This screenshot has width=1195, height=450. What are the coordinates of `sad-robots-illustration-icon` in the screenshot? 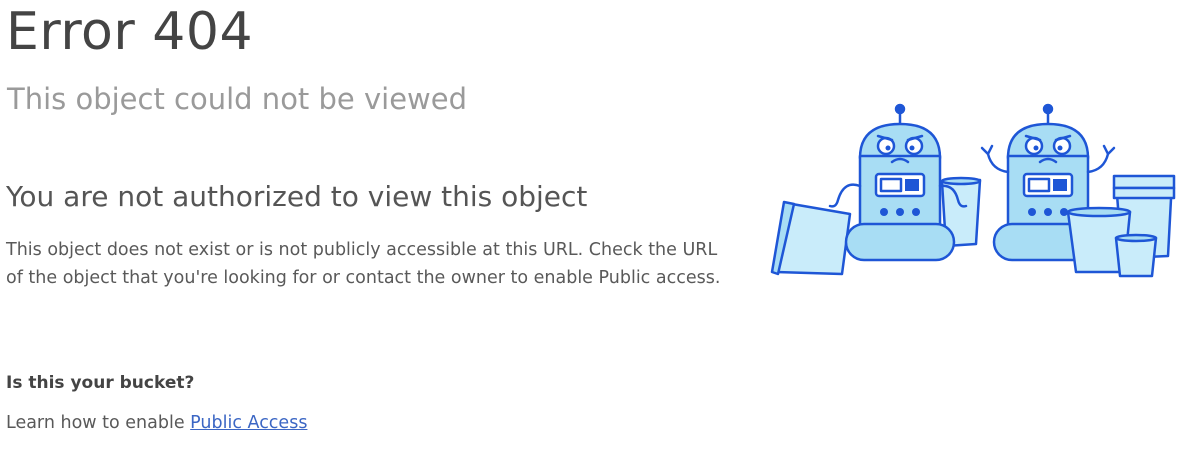 It's located at (973, 190).